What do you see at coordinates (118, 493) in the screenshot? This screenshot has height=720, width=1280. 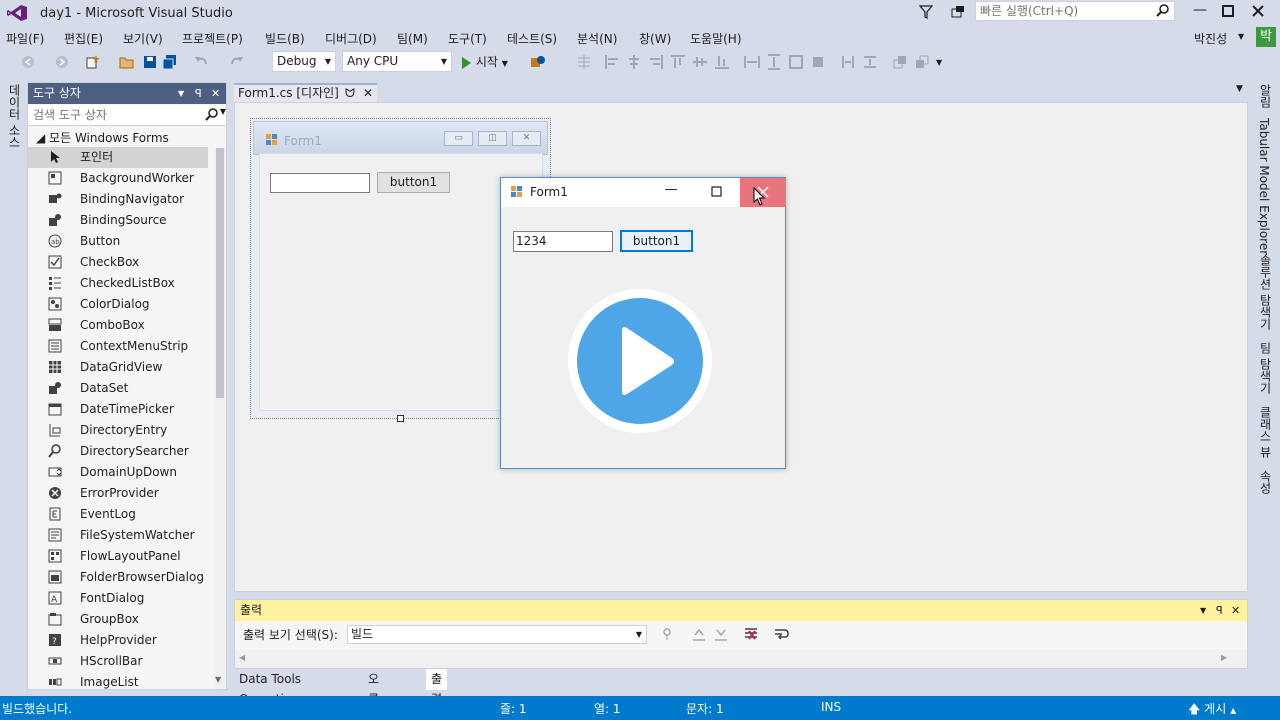 I see `list-item: ErrorProvider` at bounding box center [118, 493].